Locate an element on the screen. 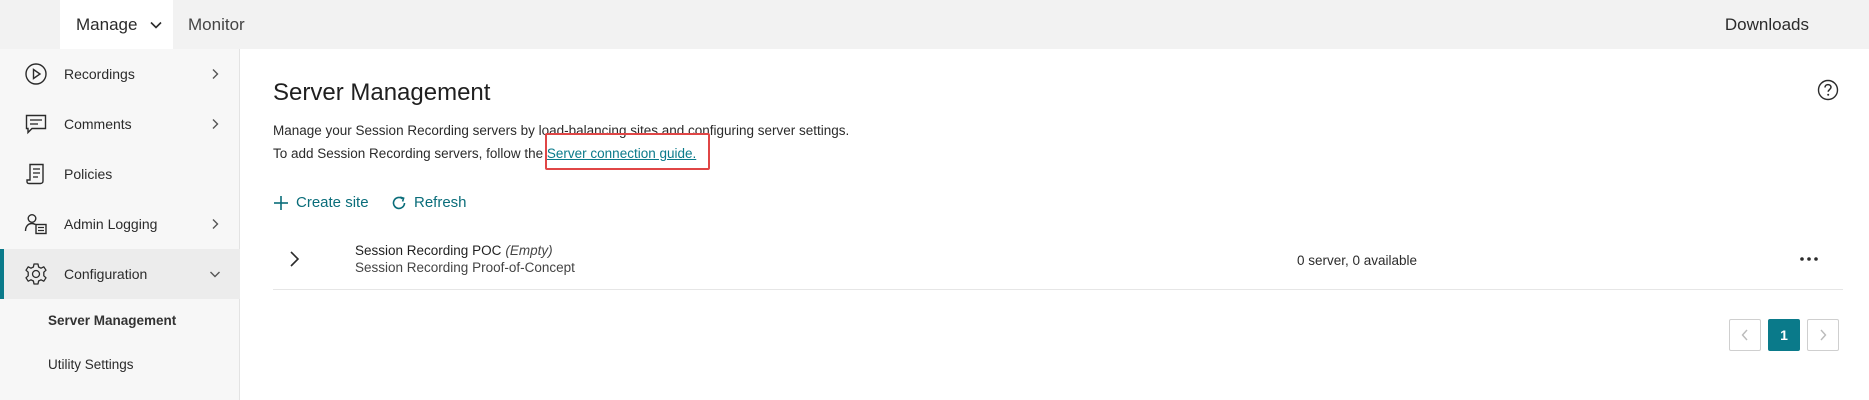 This screenshot has height=400, width=1869. refresh-label: Refresh is located at coordinates (440, 202).